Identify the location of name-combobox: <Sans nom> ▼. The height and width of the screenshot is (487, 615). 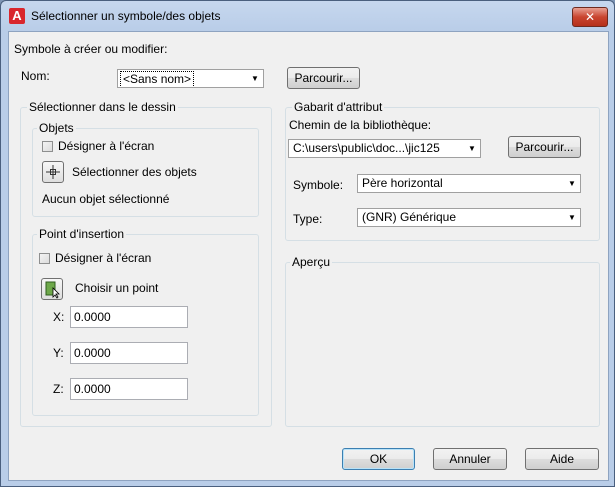
(190, 78).